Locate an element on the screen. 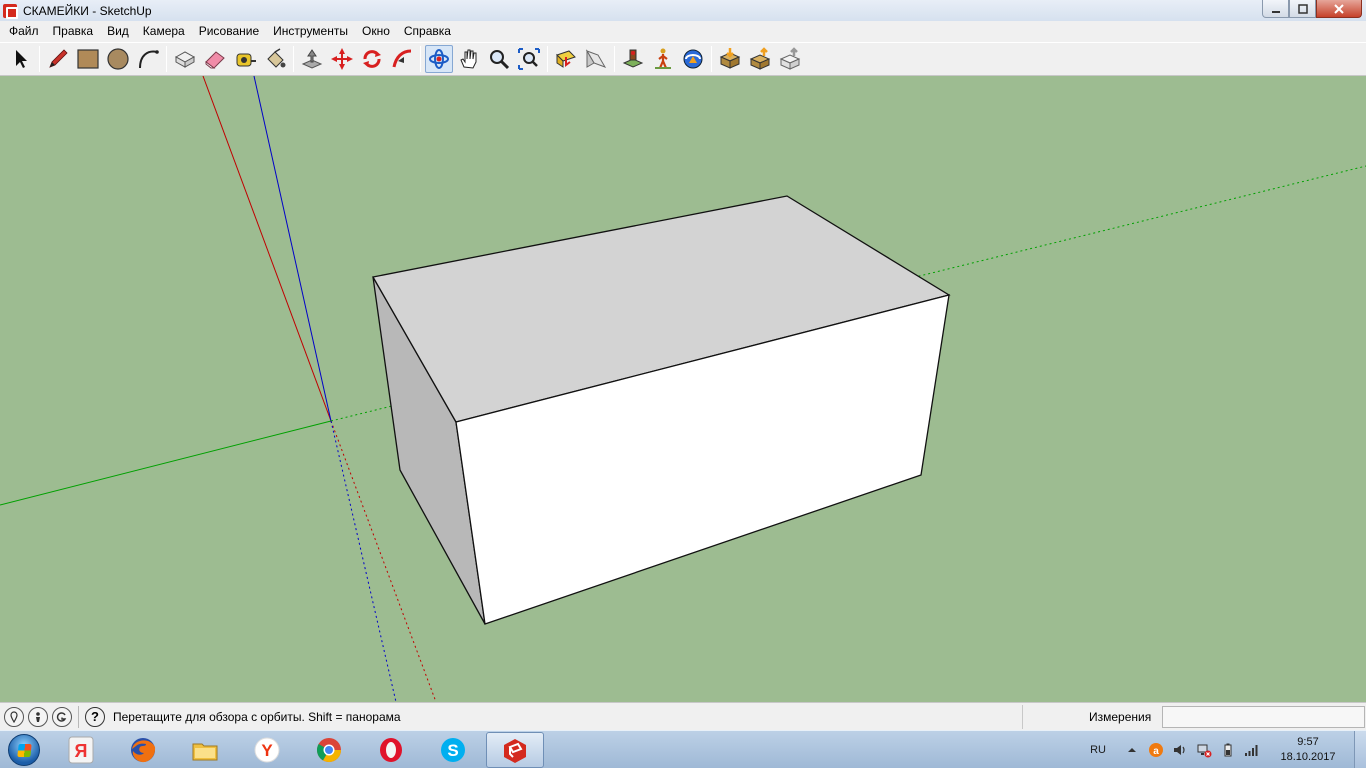  menu-tools: Инструменты is located at coordinates (310, 31).